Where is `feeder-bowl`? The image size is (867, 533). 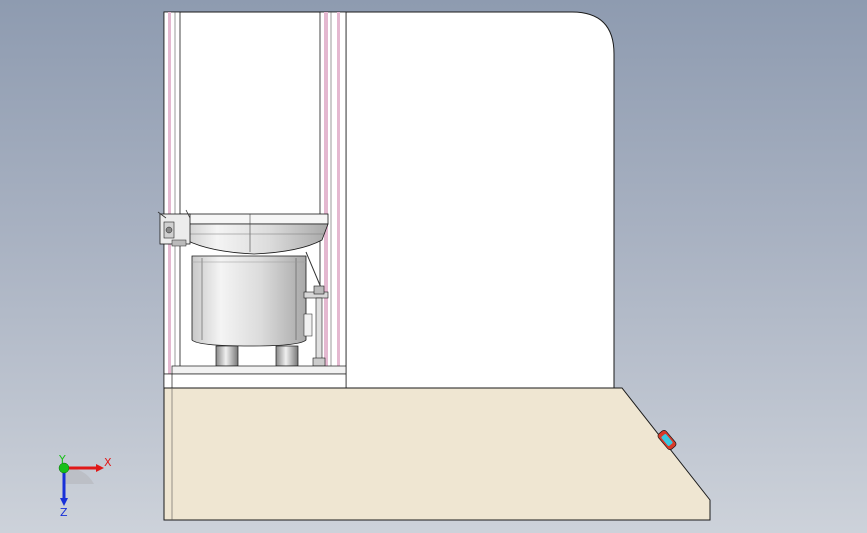 feeder-bowl is located at coordinates (249, 301).